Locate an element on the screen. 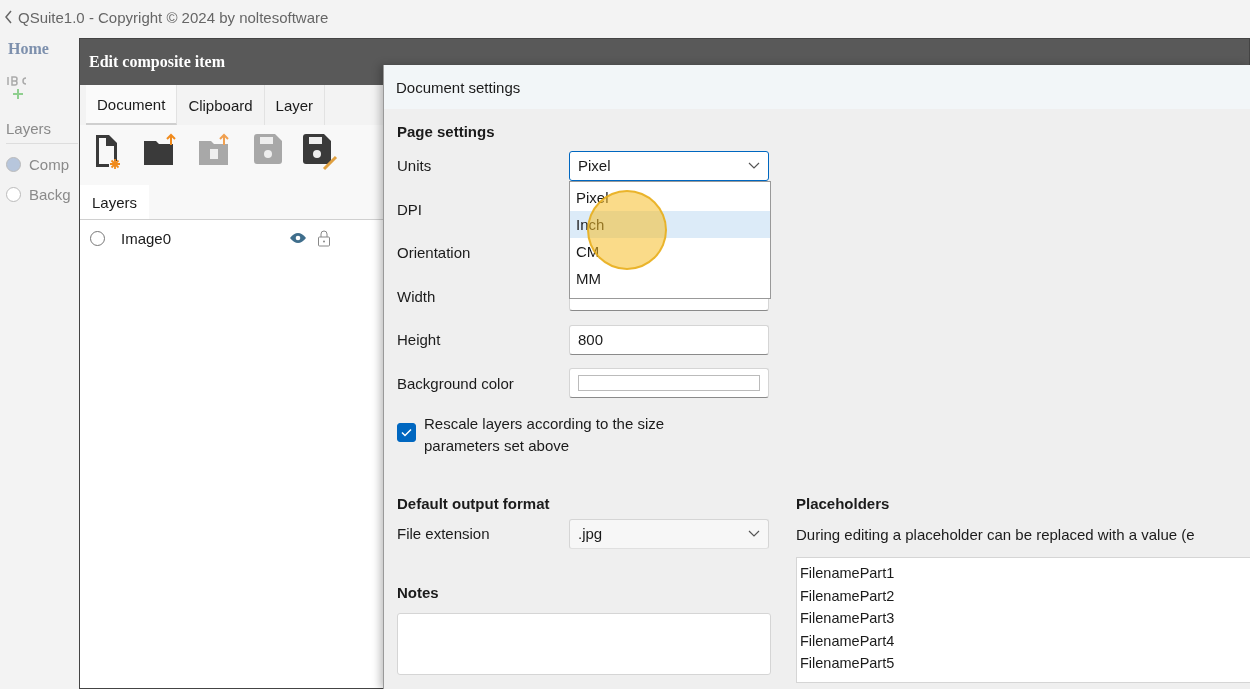  field-label: Background color is located at coordinates (456, 383).